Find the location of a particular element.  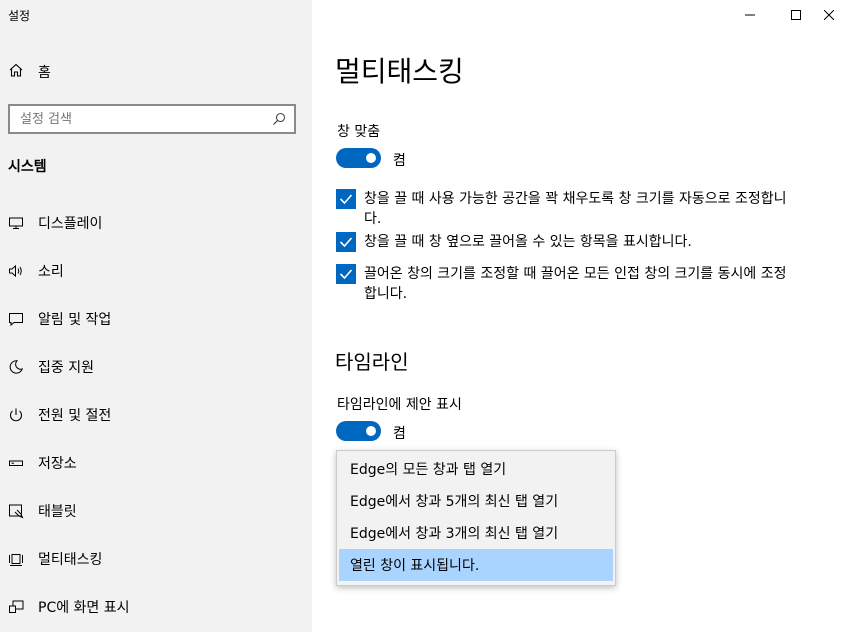

sidebar-item-focus-assist: 집중 지원 is located at coordinates (156, 367).